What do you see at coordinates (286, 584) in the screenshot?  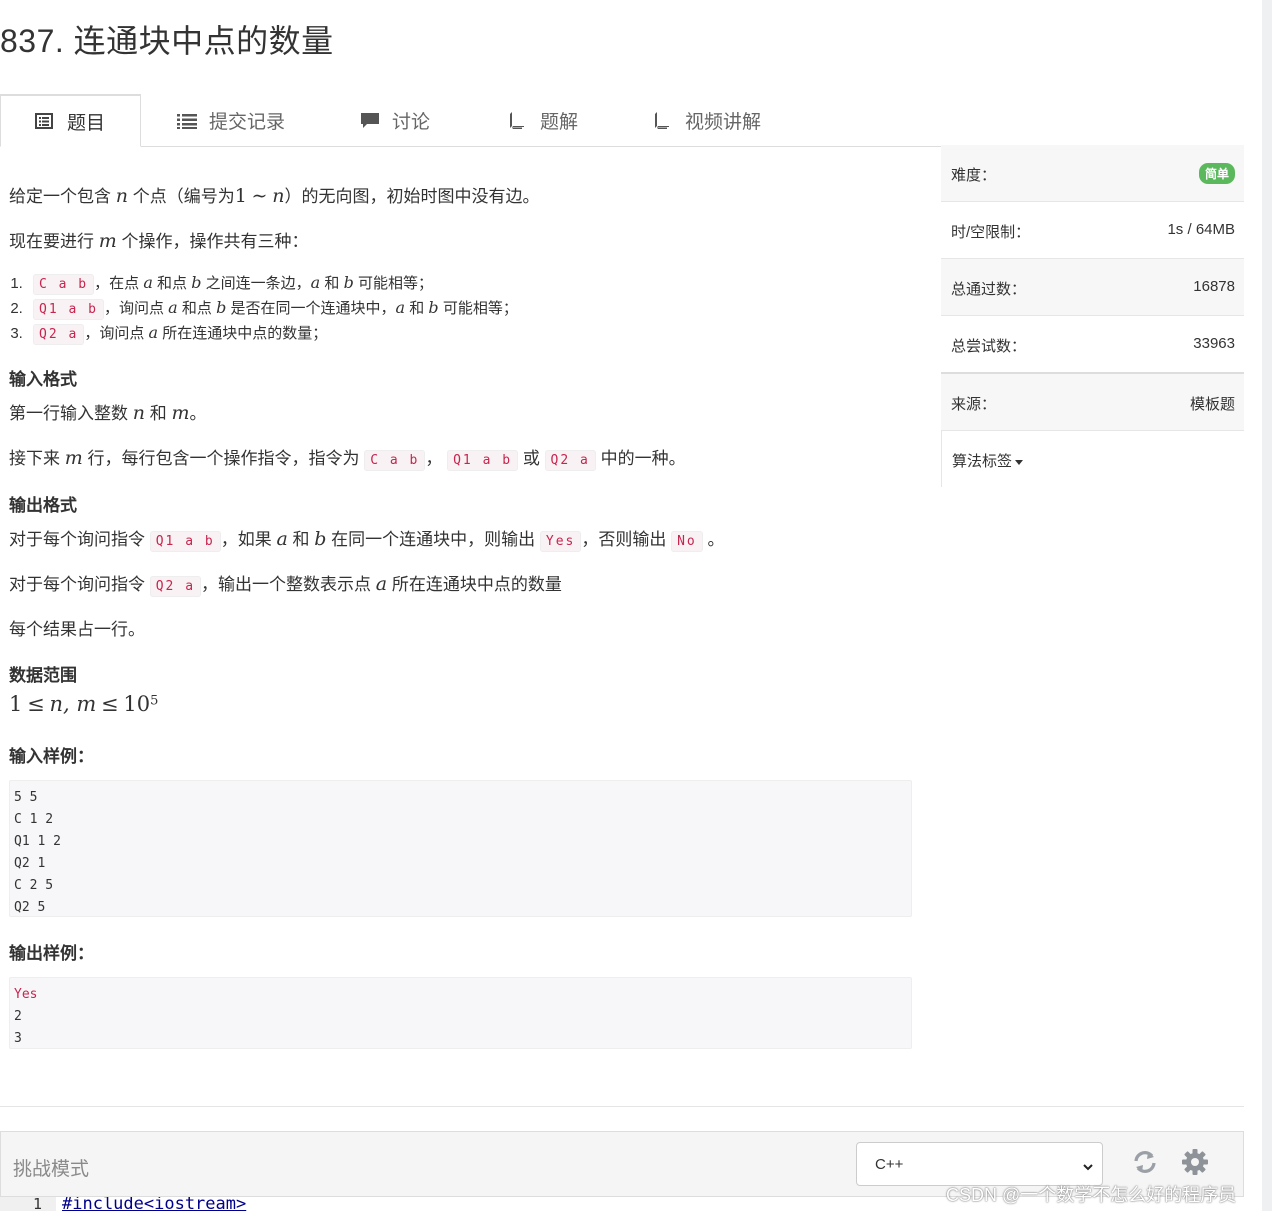 I see `text: ，输出一个整数表示点` at bounding box center [286, 584].